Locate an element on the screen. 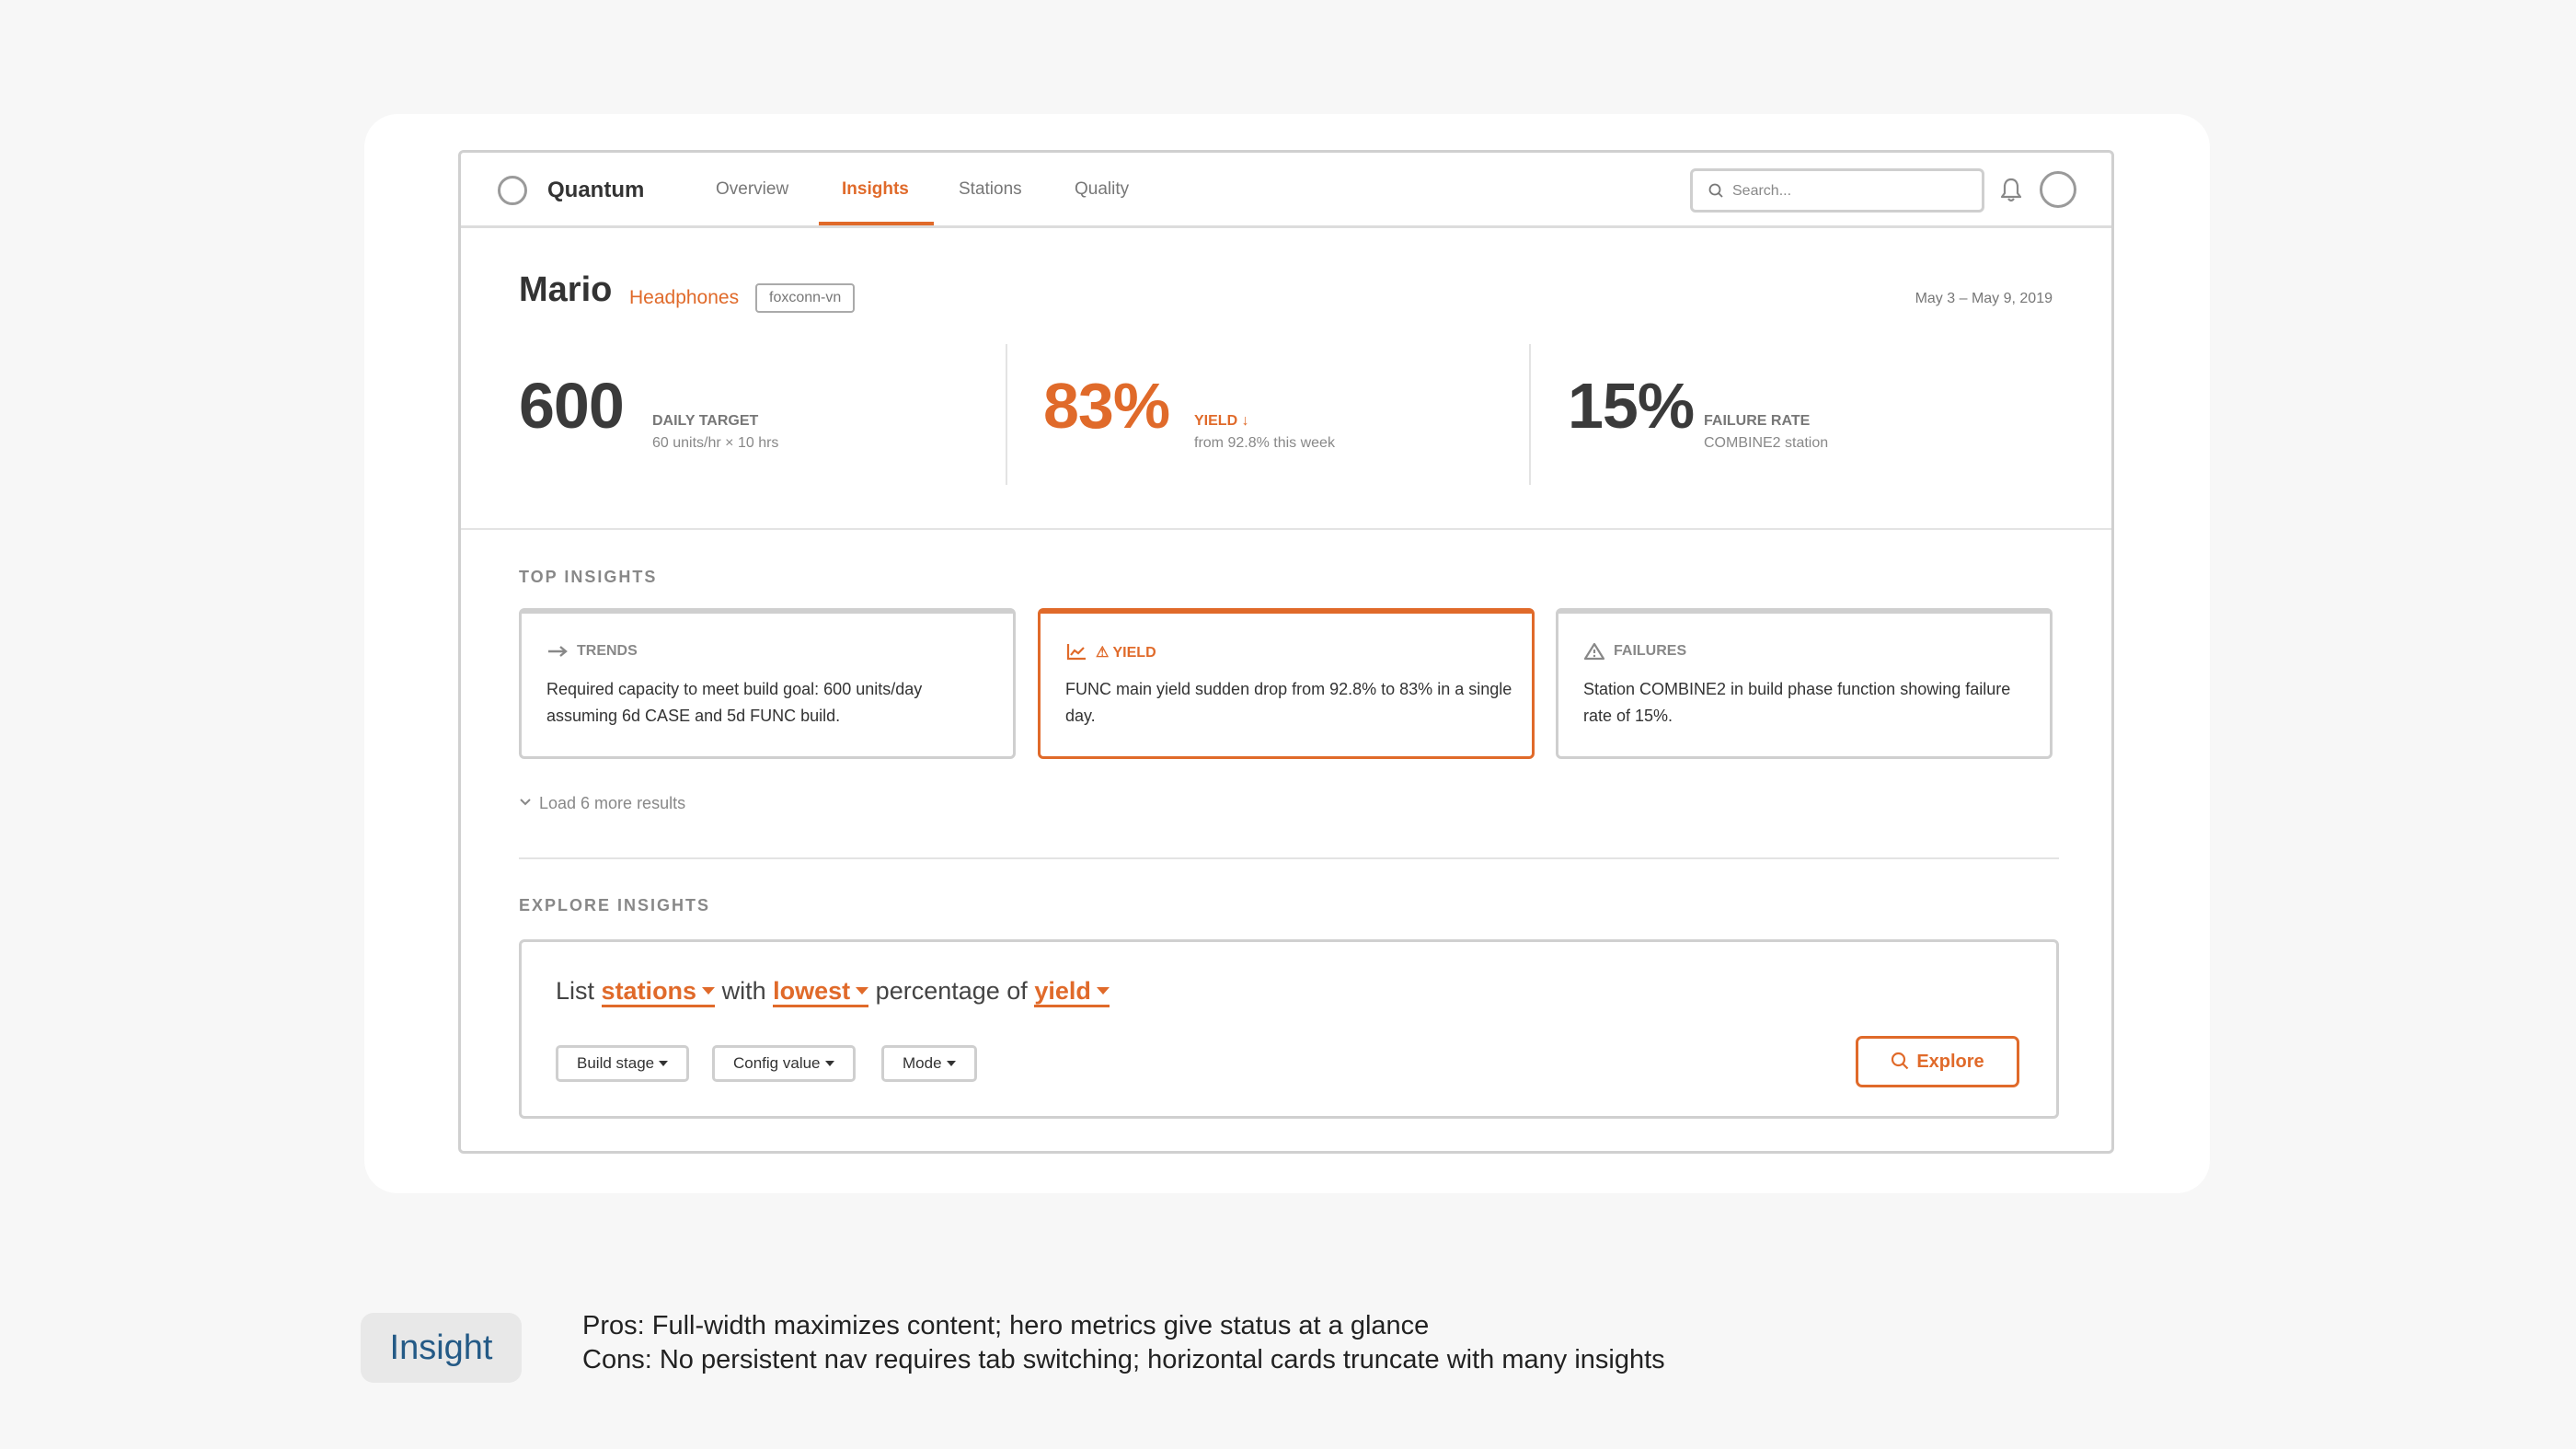  entity-value: stations is located at coordinates (649, 991).